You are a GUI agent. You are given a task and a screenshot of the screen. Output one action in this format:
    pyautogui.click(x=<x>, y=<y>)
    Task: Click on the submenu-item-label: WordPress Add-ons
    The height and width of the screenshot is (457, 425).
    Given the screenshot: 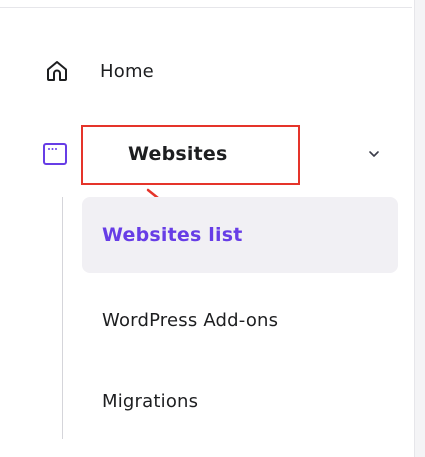 What is the action you would take?
    pyautogui.click(x=190, y=320)
    